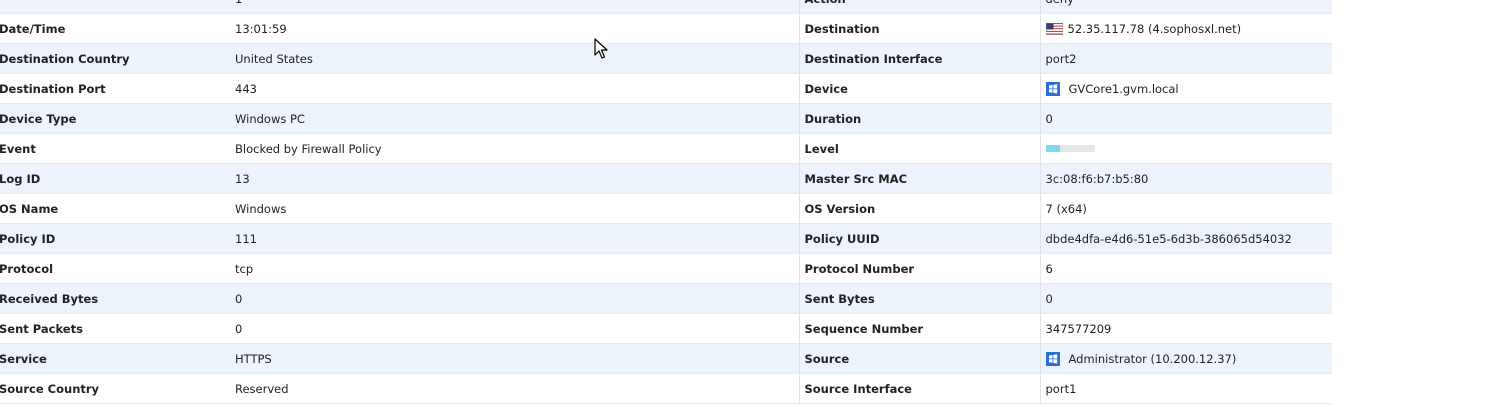 Image resolution: width=1505 pixels, height=407 pixels. What do you see at coordinates (1185, 178) in the screenshot?
I see `field-value: 3c:08:f6:b7:b5:80` at bounding box center [1185, 178].